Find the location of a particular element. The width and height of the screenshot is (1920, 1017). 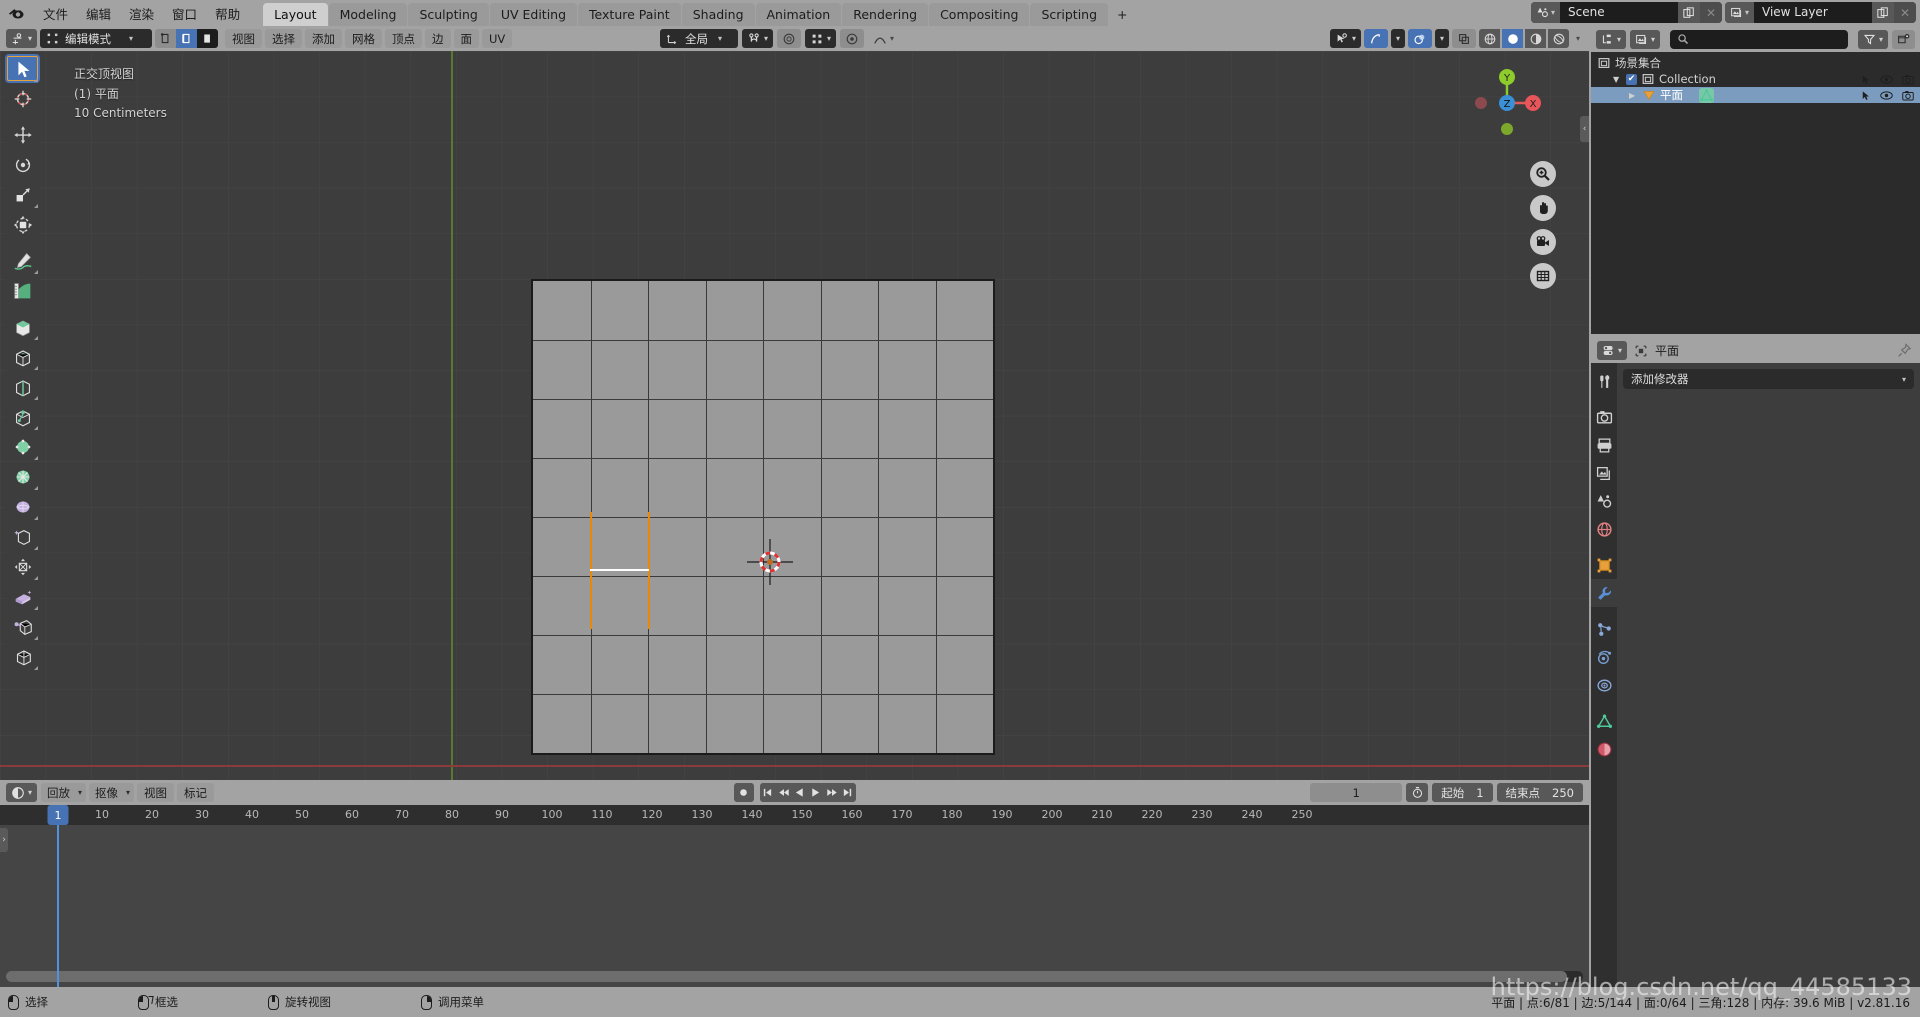

falloff-curve-icon: ▾ is located at coordinates (883, 38).